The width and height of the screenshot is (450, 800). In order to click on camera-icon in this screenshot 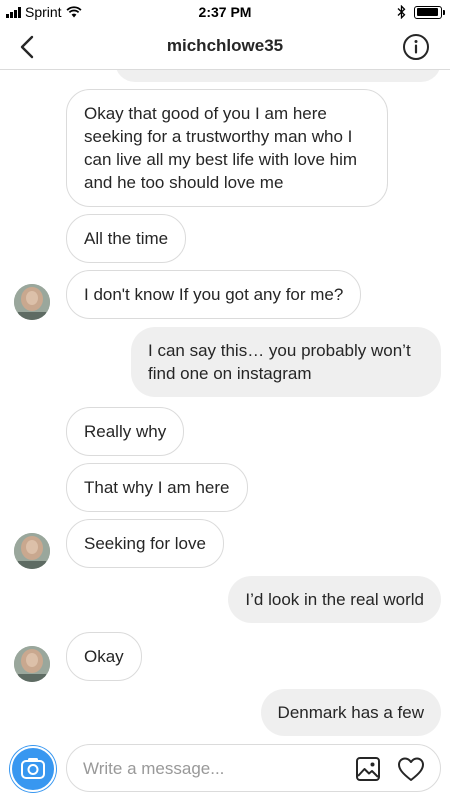, I will do `click(33, 768)`.